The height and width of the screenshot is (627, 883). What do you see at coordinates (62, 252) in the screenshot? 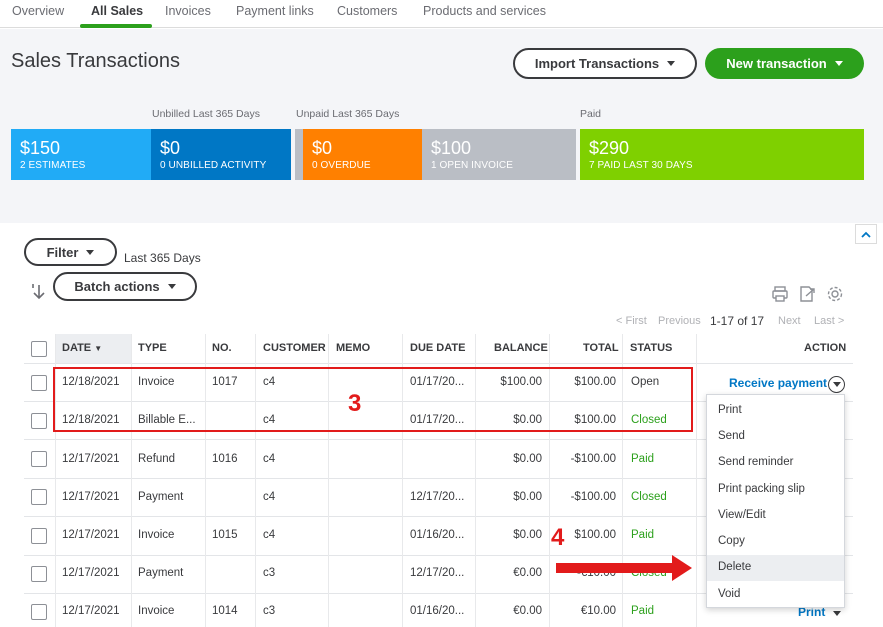
I see `filter-label: Filter` at bounding box center [62, 252].